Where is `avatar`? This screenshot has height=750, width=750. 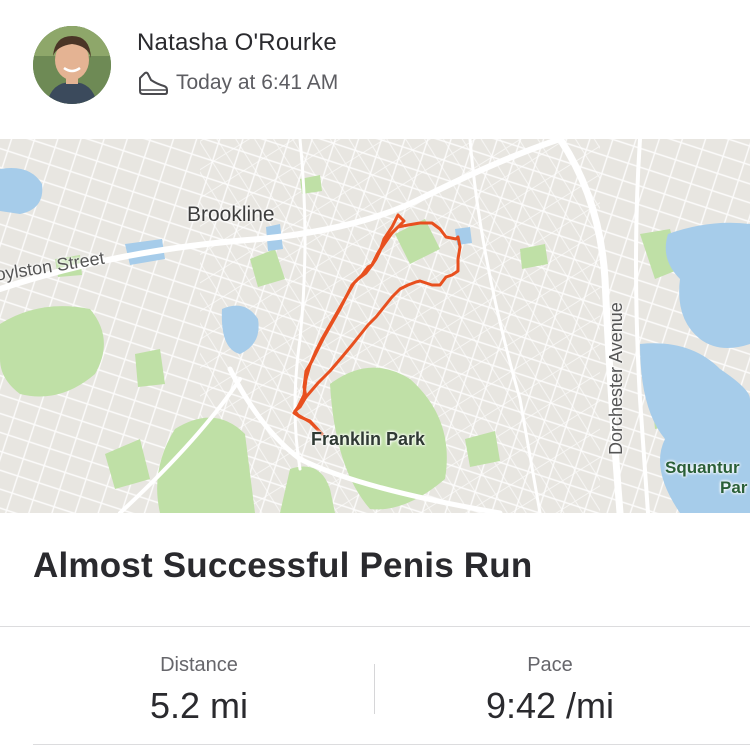
avatar is located at coordinates (72, 65).